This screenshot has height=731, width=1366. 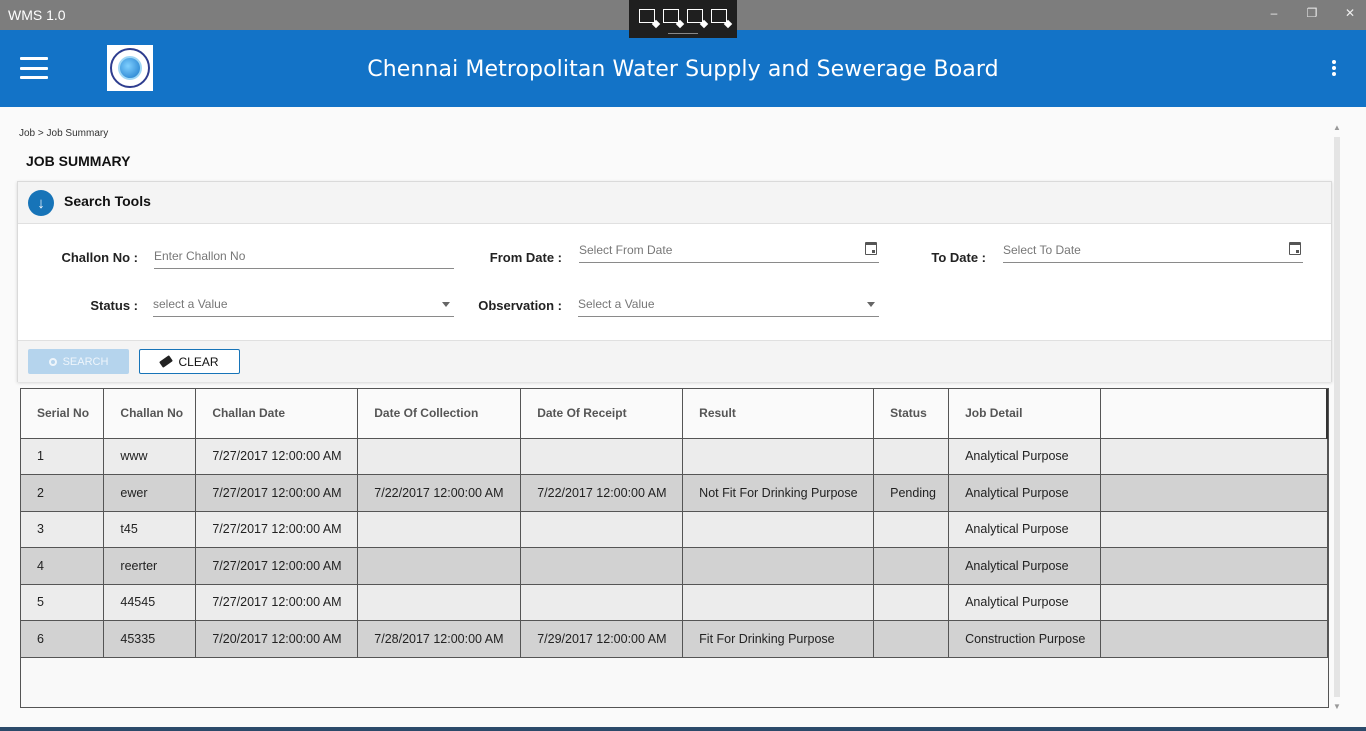 I want to click on scroll-thumb, so click(x=1337, y=417).